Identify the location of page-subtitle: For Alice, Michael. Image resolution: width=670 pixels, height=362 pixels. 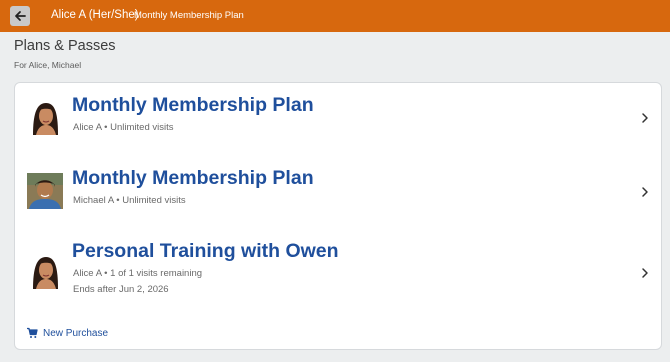
(48, 65).